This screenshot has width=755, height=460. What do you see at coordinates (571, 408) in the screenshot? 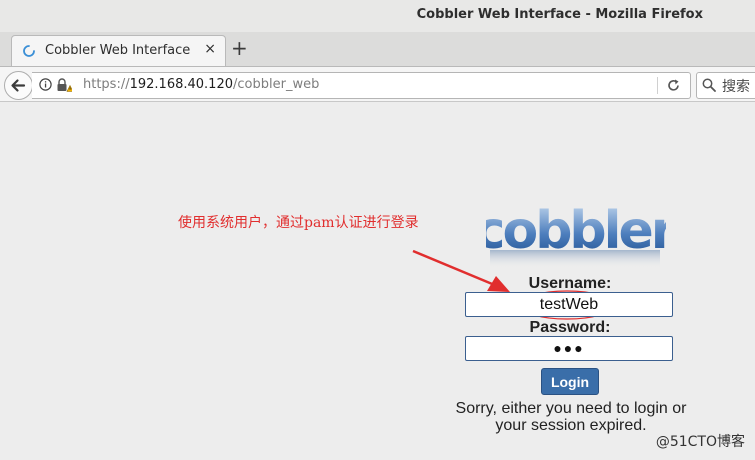
I see `session-message-line1: Sorry, either you need to login or` at bounding box center [571, 408].